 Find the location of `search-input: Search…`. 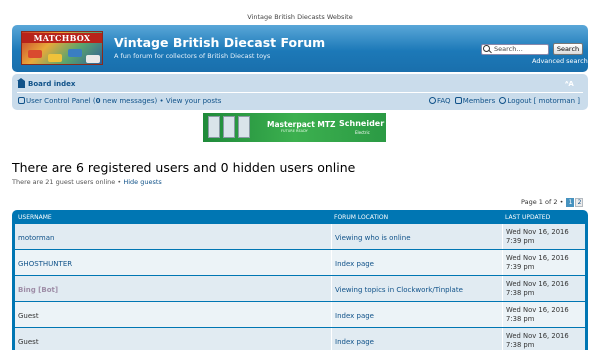

search-input: Search… is located at coordinates (515, 49).